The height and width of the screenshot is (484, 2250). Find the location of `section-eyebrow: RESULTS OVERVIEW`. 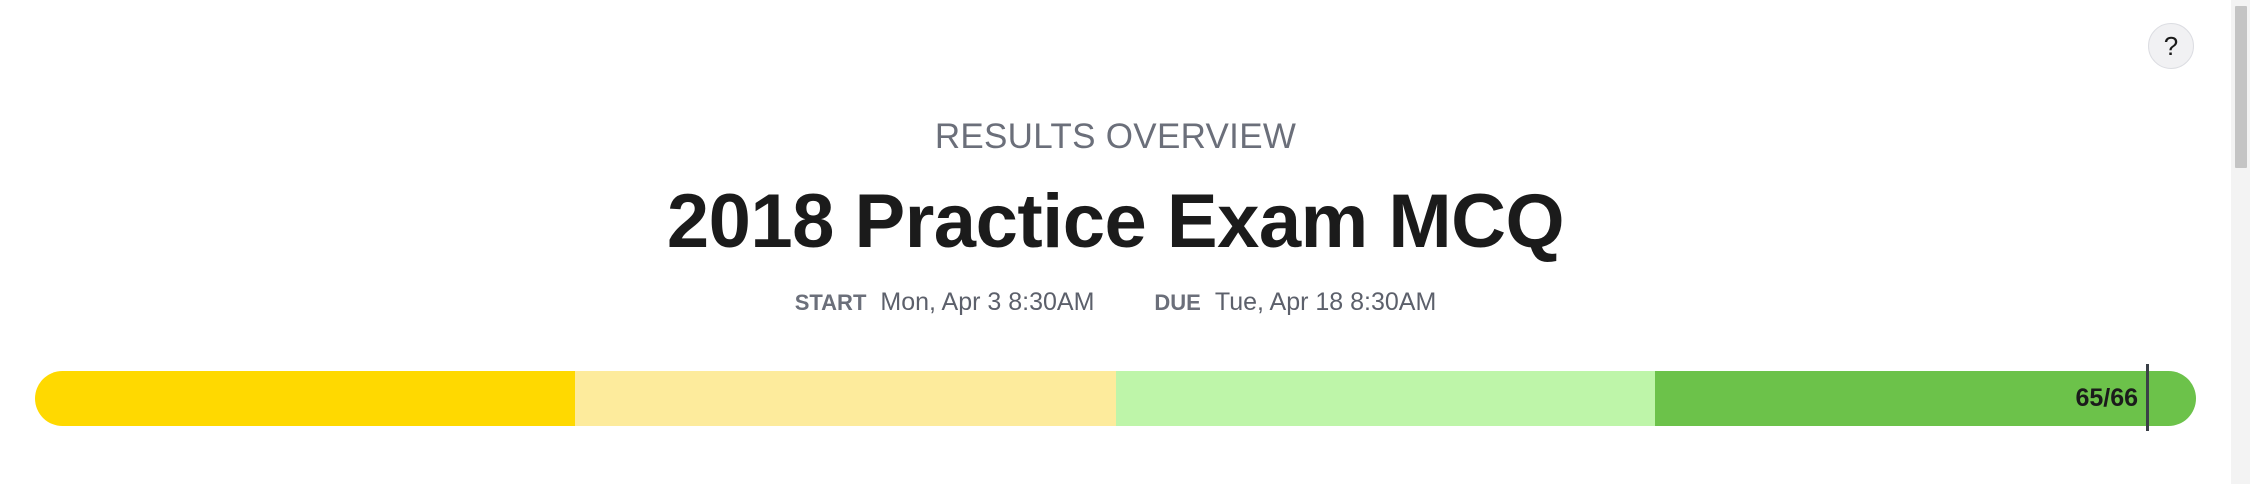

section-eyebrow: RESULTS OVERVIEW is located at coordinates (1115, 136).